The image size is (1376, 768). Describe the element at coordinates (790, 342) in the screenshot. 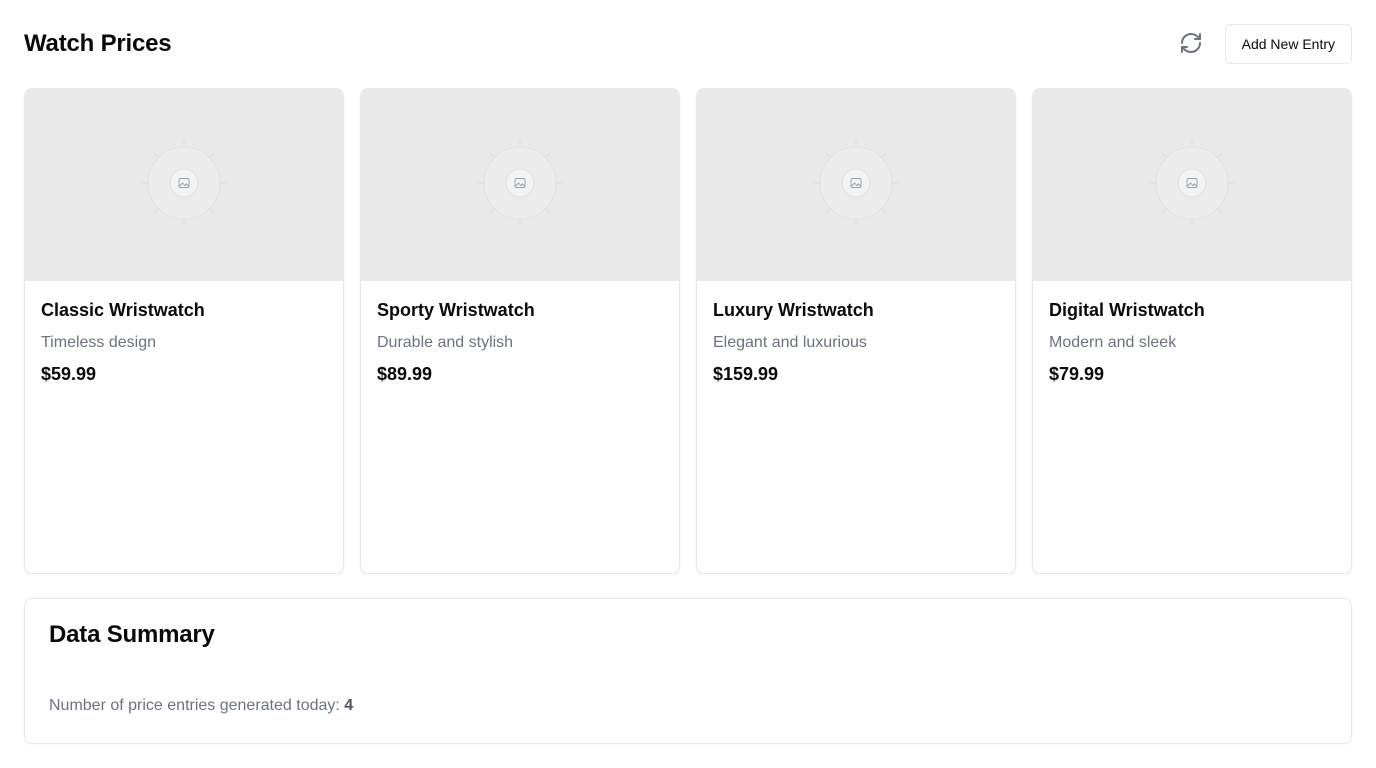

I see `product-description: Elegant and luxurious` at that location.